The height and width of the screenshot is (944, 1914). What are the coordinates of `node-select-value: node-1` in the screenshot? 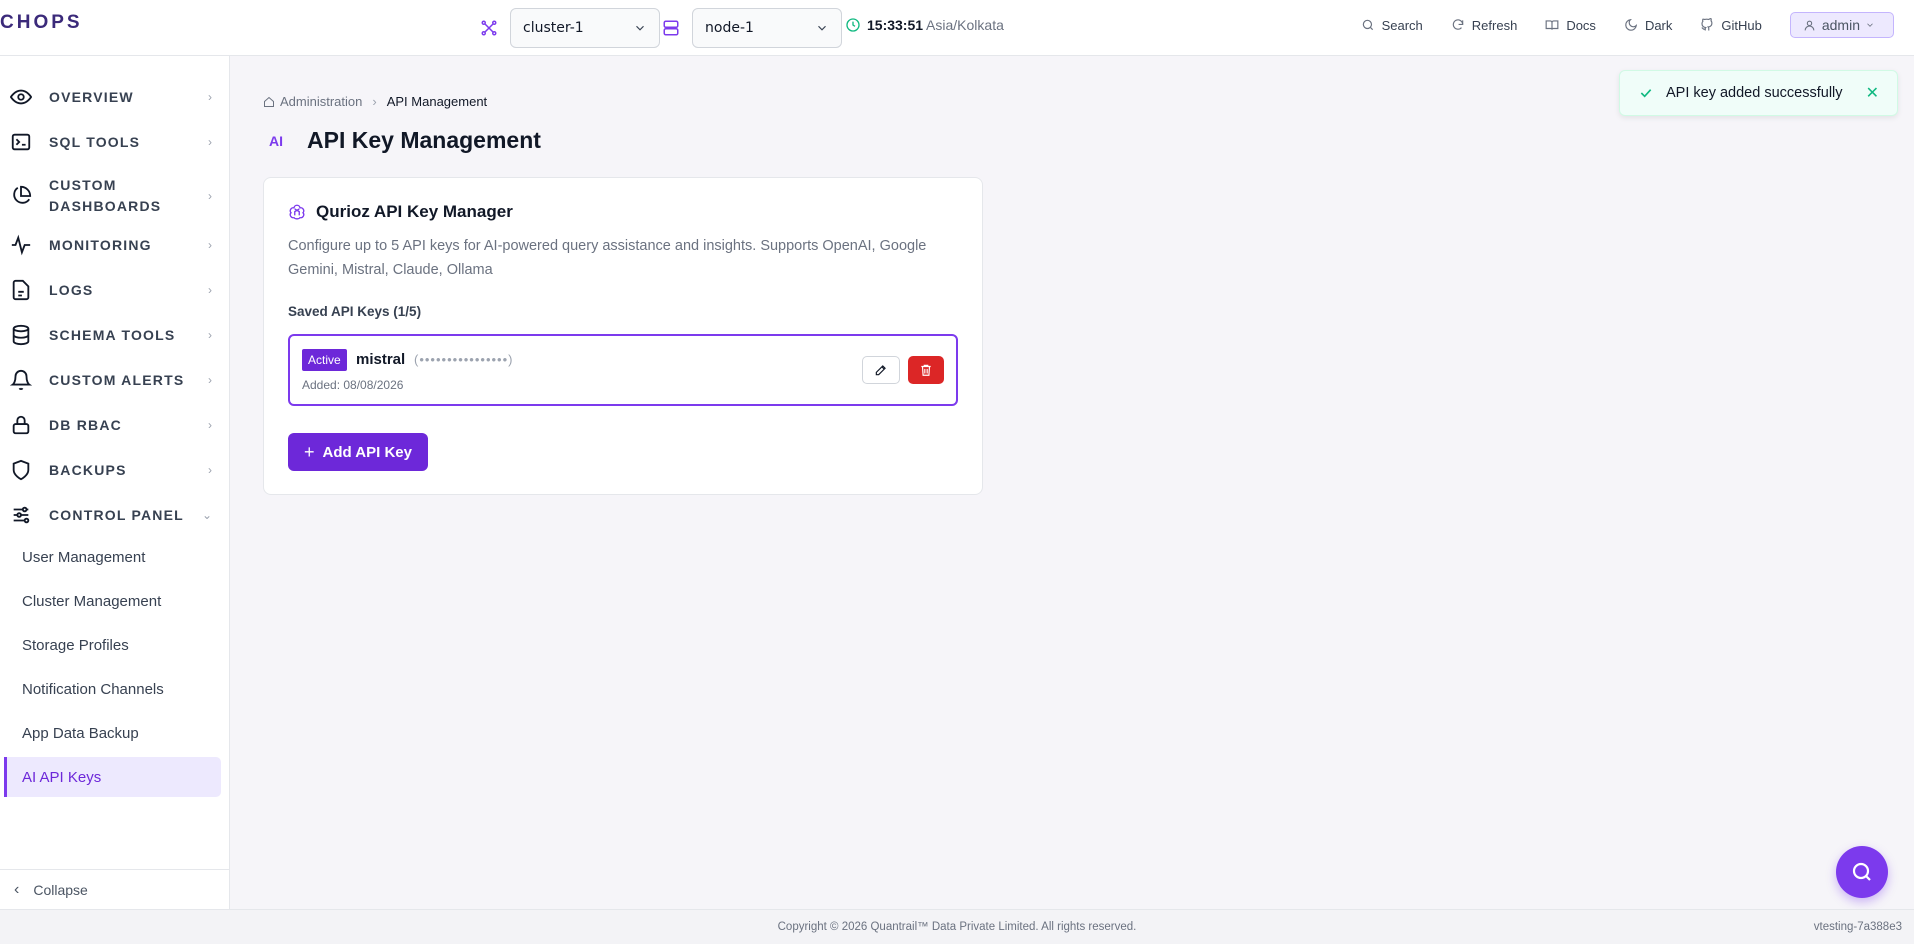 It's located at (729, 28).